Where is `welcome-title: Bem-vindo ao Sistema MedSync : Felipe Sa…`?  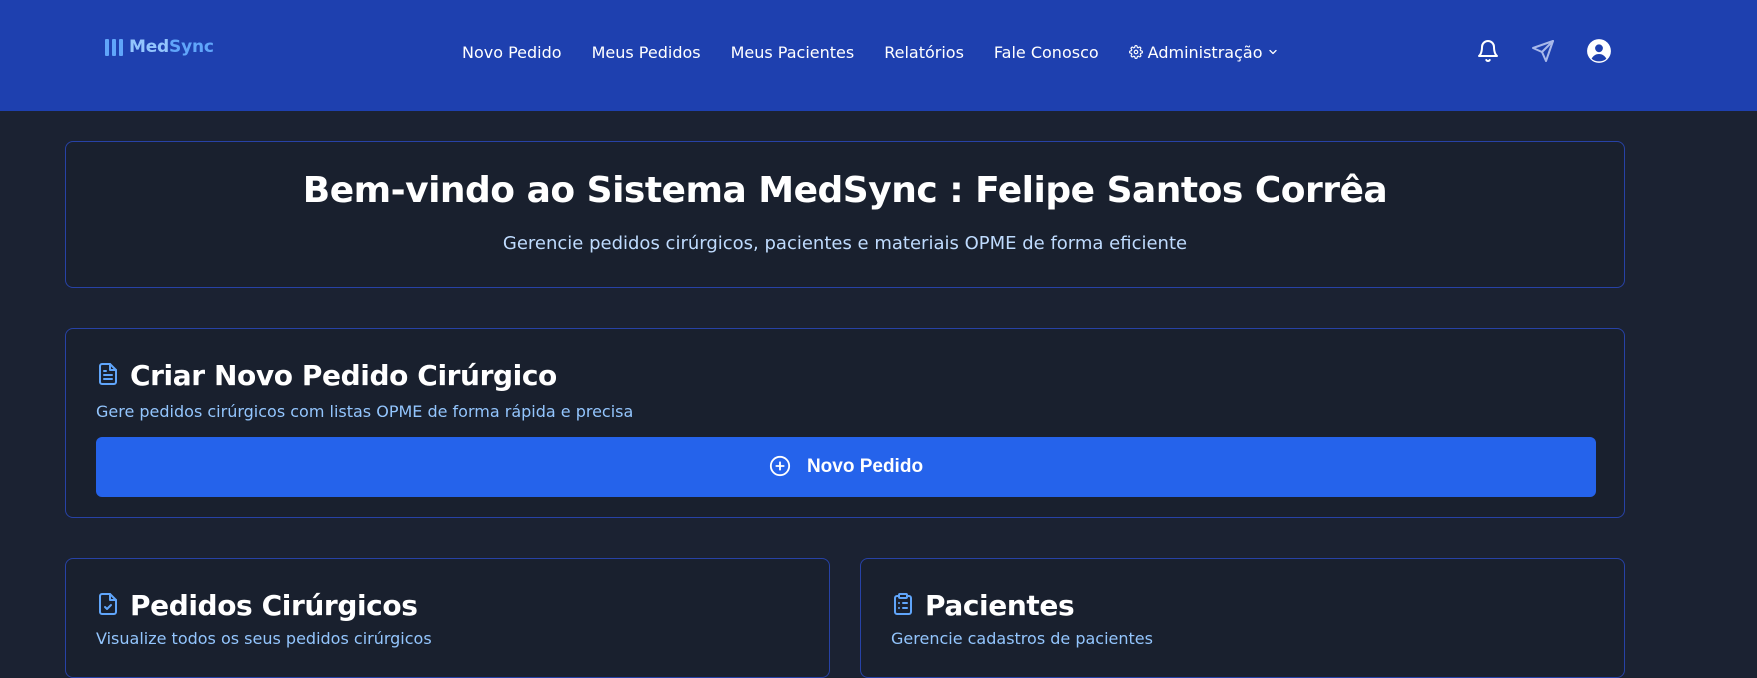
welcome-title: Bem-vindo ao Sistema MedSync : Felipe Sa… is located at coordinates (845, 190).